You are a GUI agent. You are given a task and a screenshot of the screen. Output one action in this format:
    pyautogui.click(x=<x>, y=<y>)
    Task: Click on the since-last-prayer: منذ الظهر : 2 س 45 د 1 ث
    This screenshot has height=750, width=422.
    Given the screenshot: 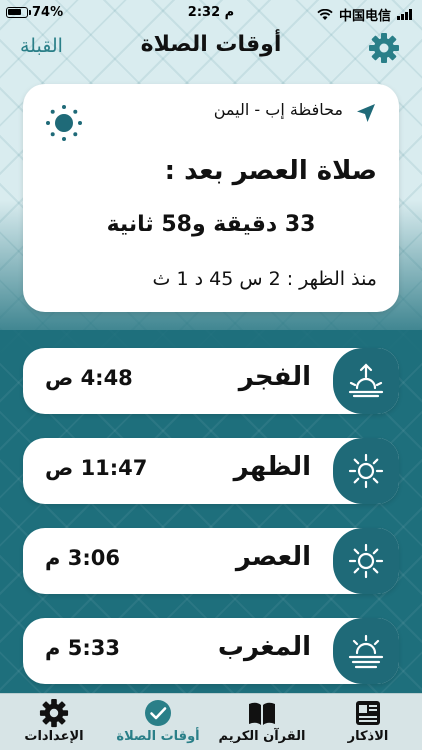 What is the action you would take?
    pyautogui.click(x=264, y=279)
    